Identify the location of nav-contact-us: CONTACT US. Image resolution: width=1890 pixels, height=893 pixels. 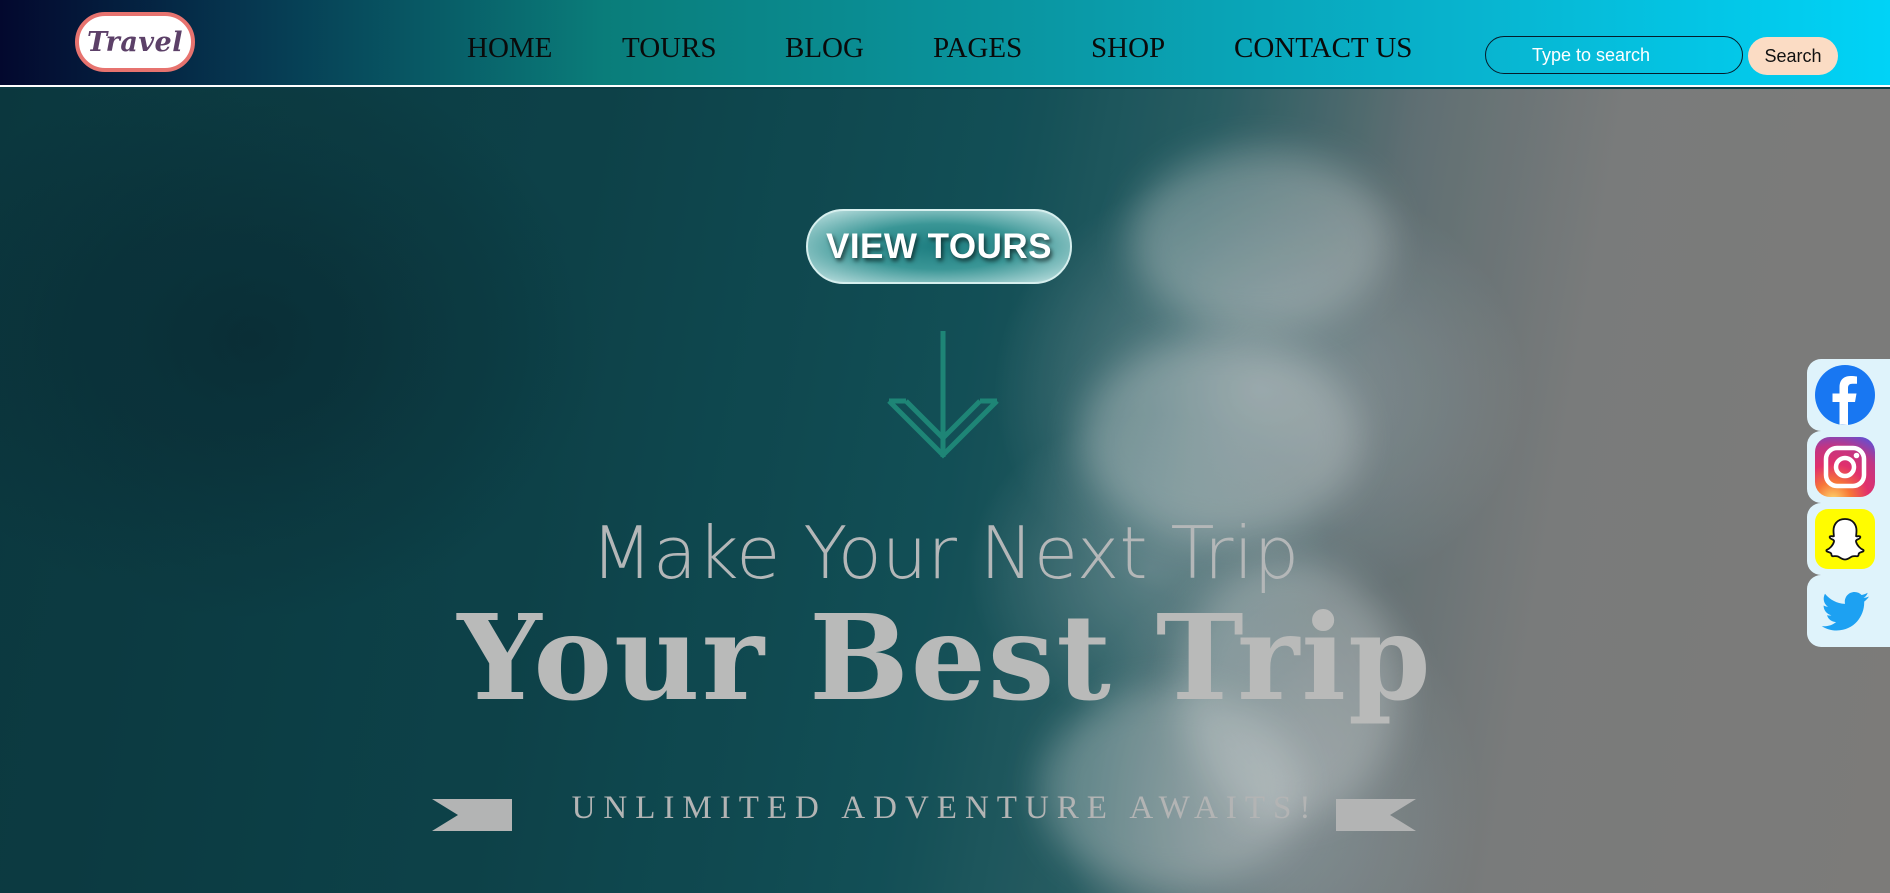
(1323, 48).